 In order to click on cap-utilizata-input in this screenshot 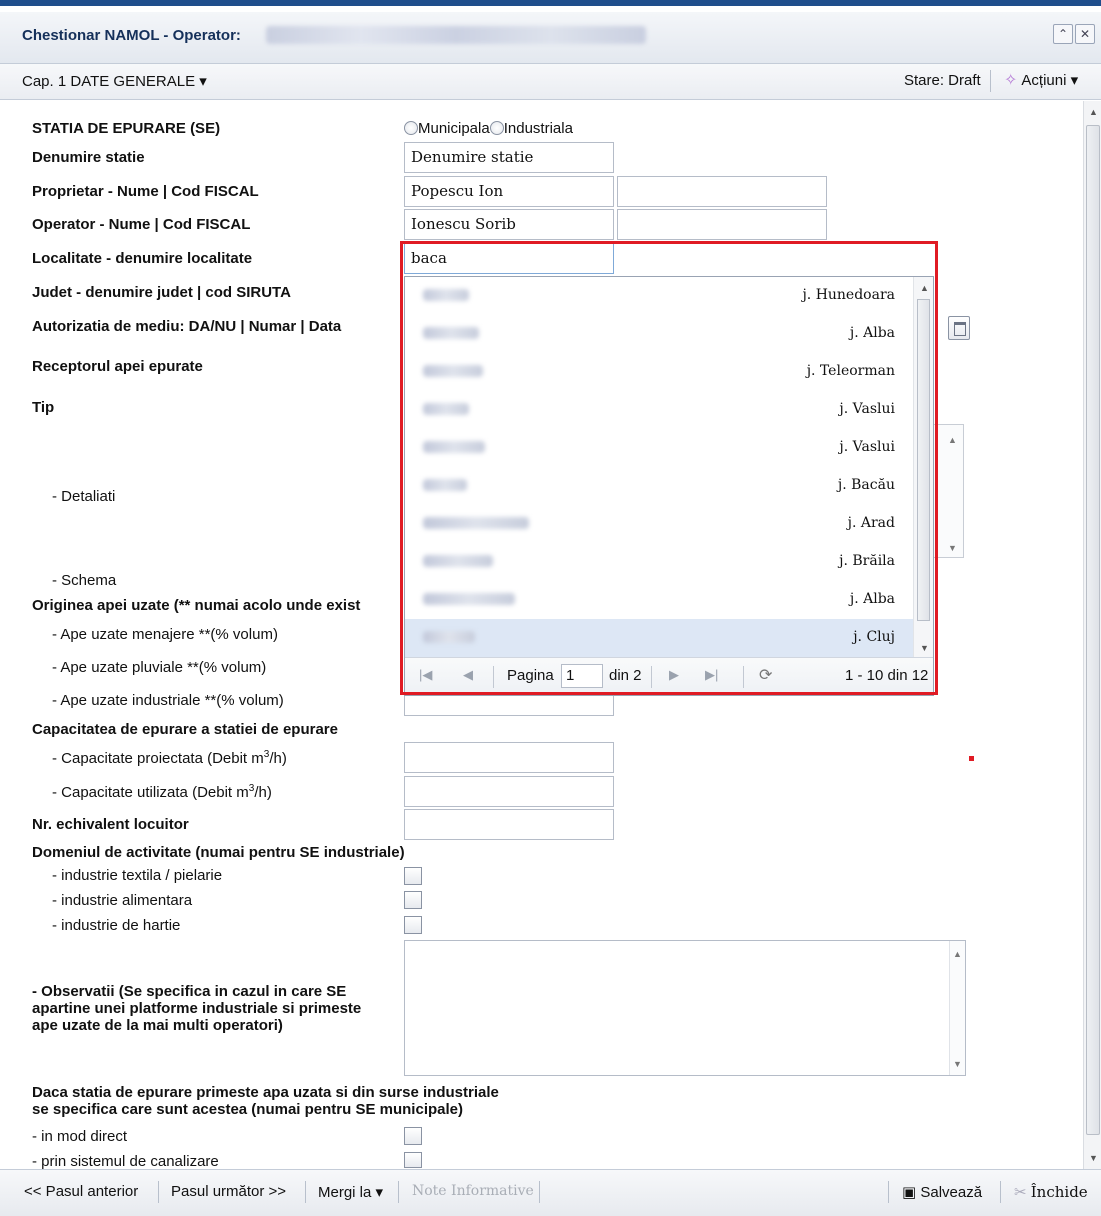, I will do `click(509, 791)`.